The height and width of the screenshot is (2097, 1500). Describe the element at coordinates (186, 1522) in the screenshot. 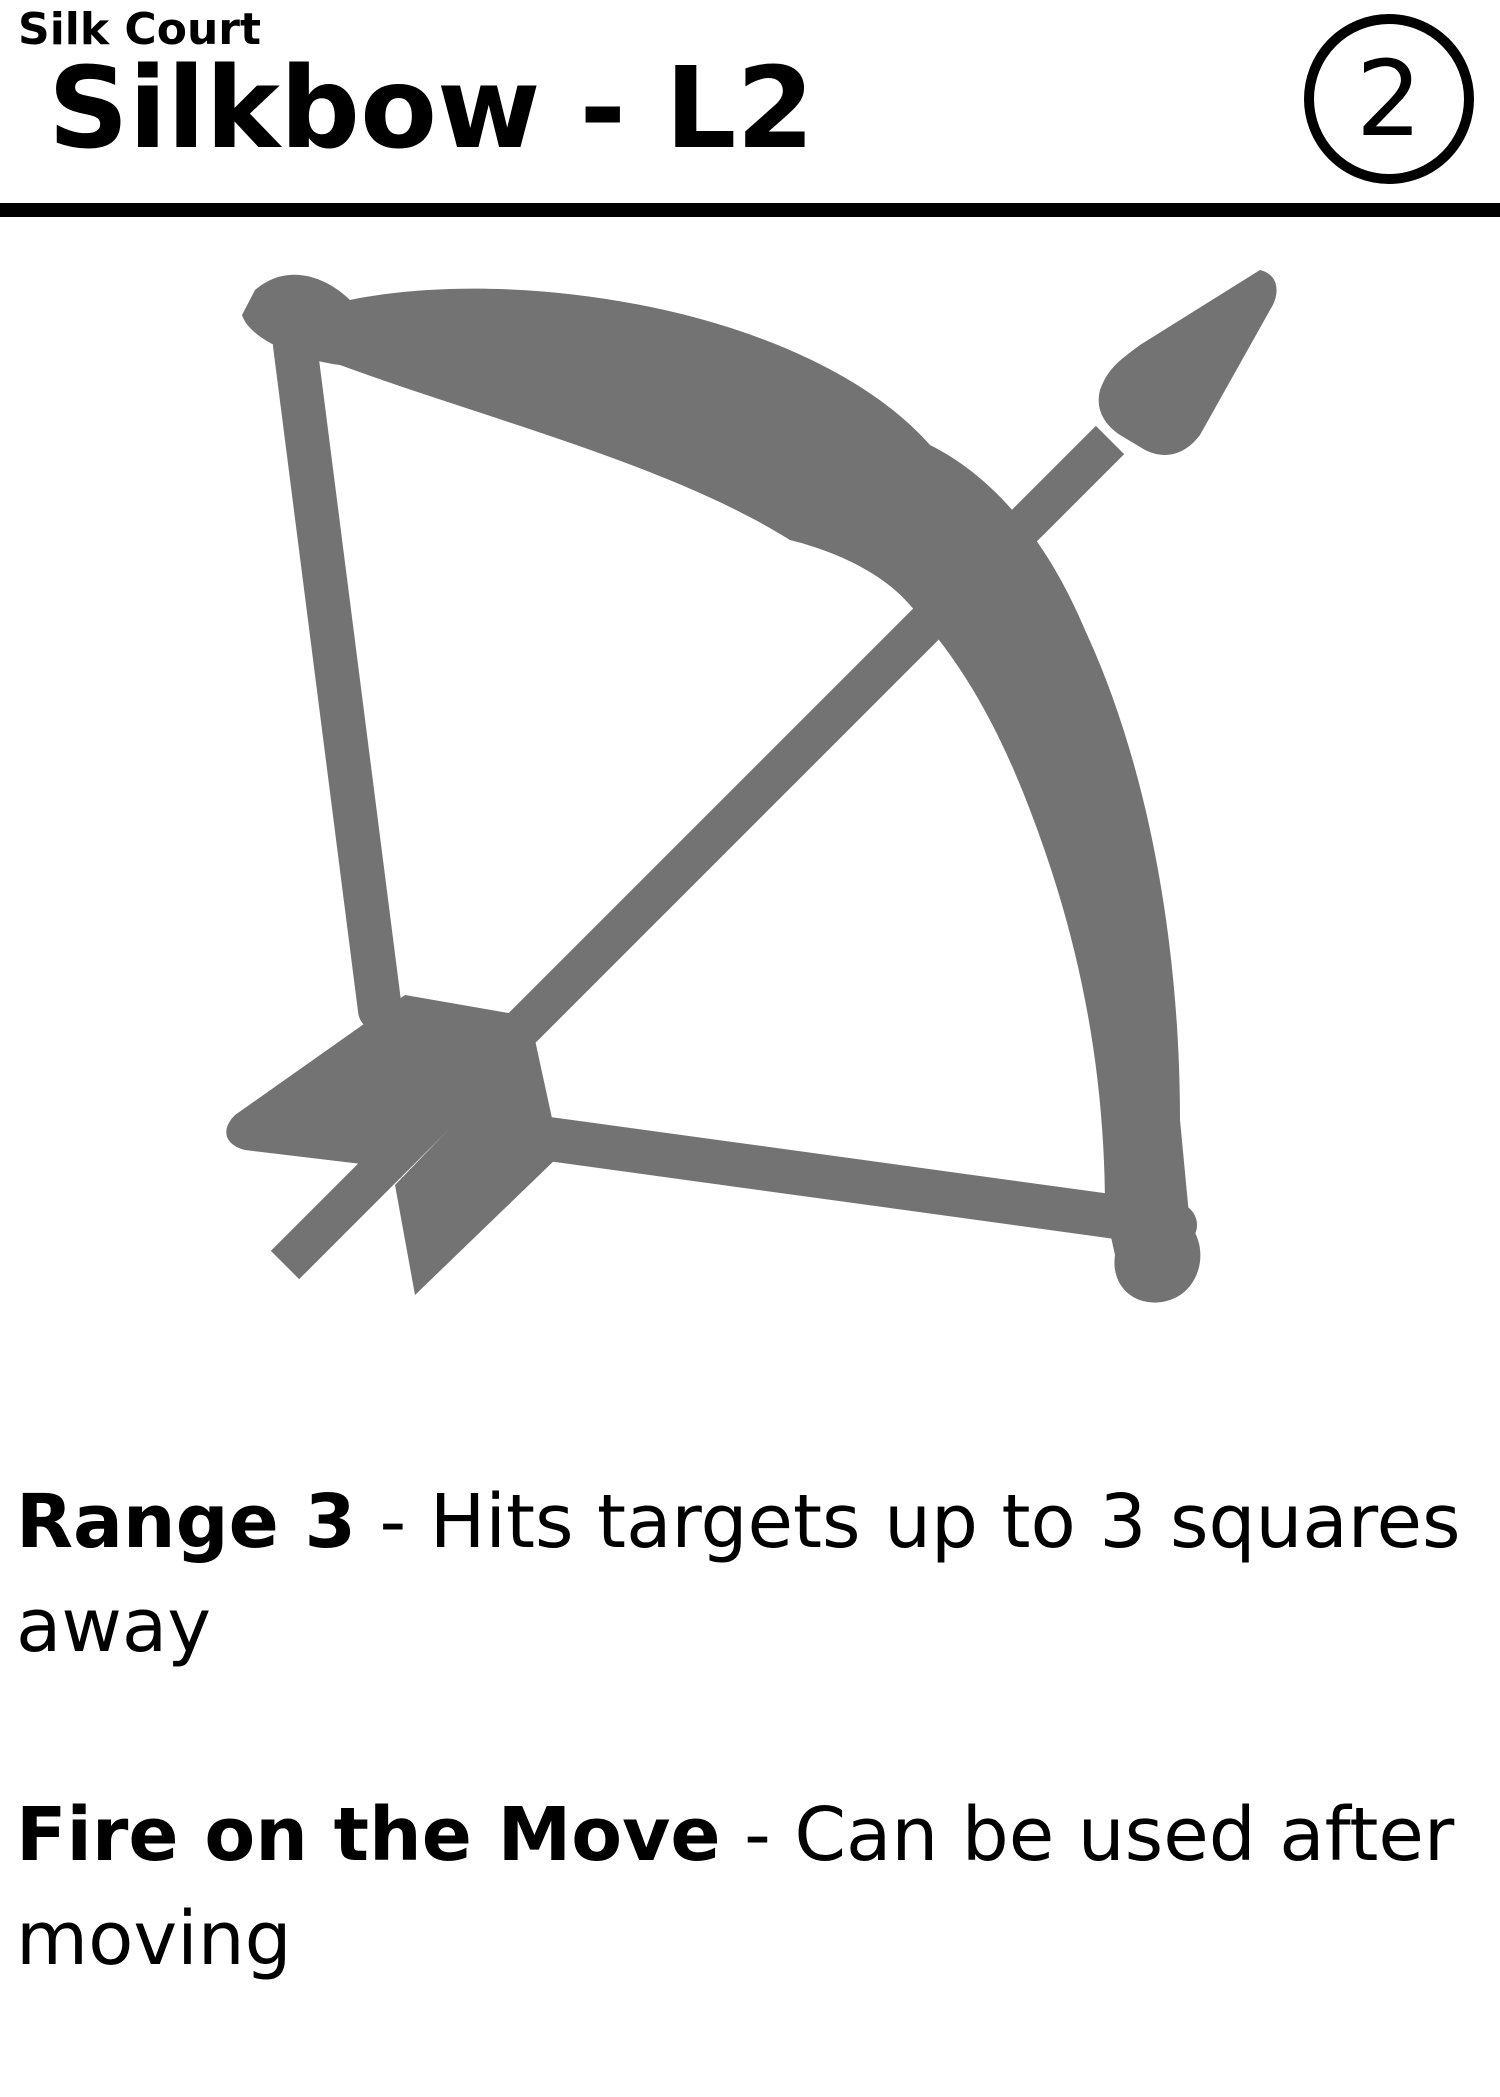

I see `ability-name: Range 3` at that location.